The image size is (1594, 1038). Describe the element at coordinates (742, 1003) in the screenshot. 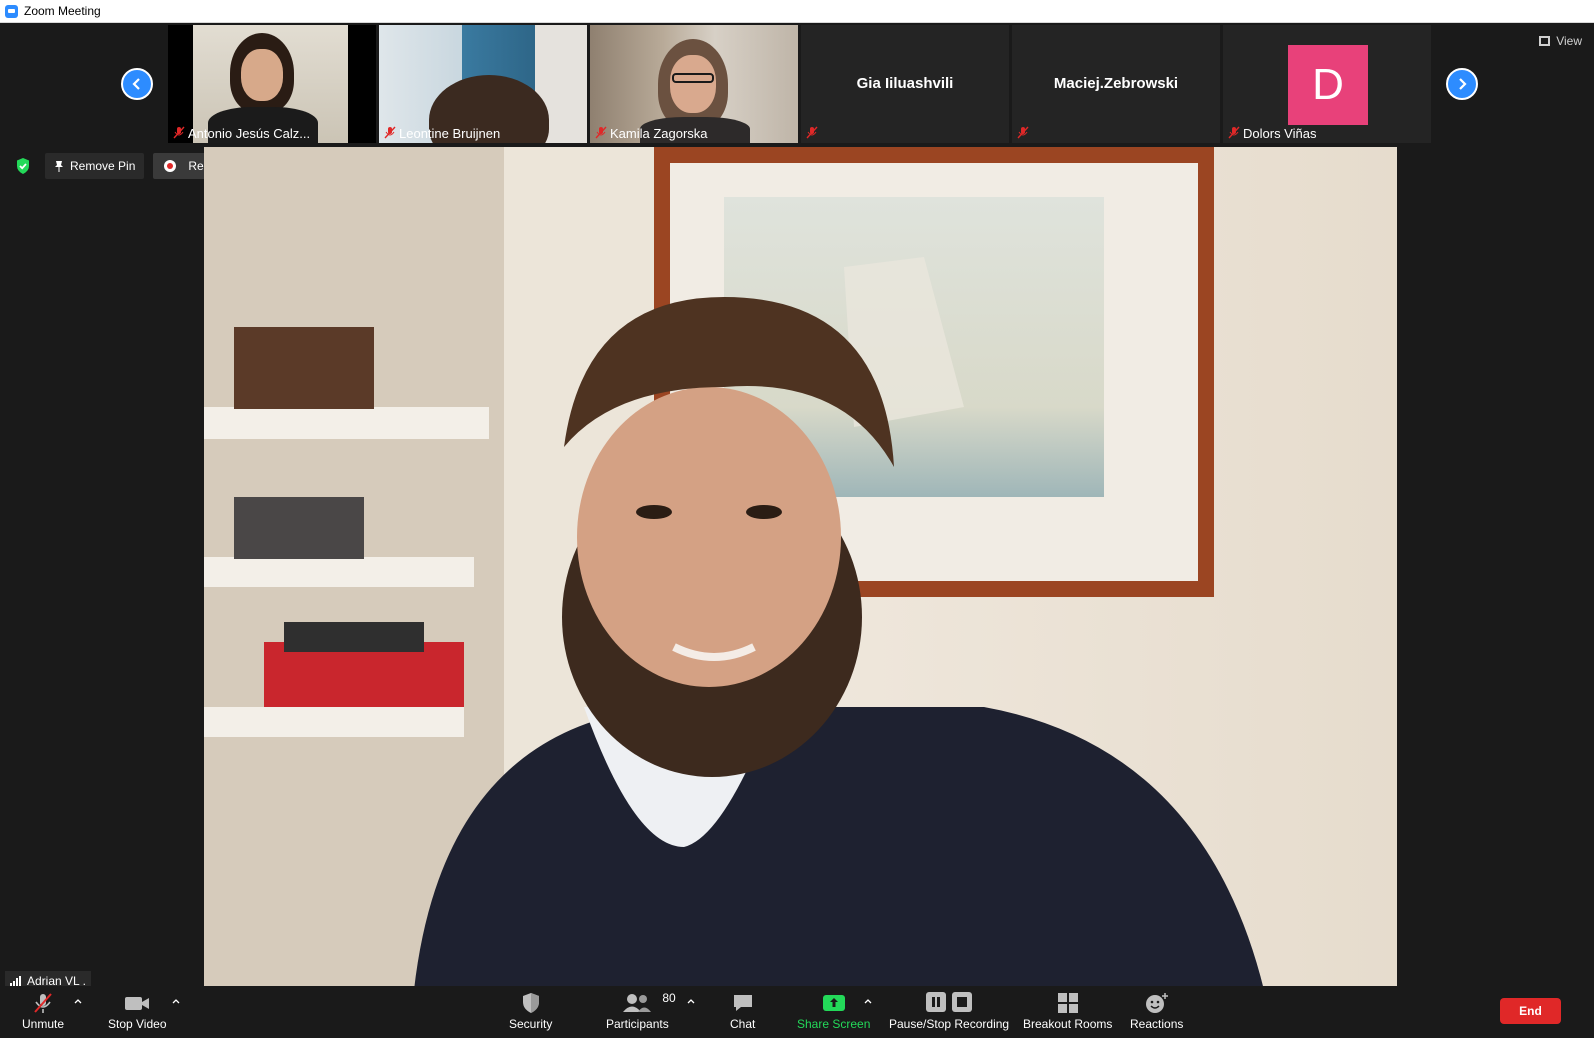

I see `chat-bubble-icon` at that location.